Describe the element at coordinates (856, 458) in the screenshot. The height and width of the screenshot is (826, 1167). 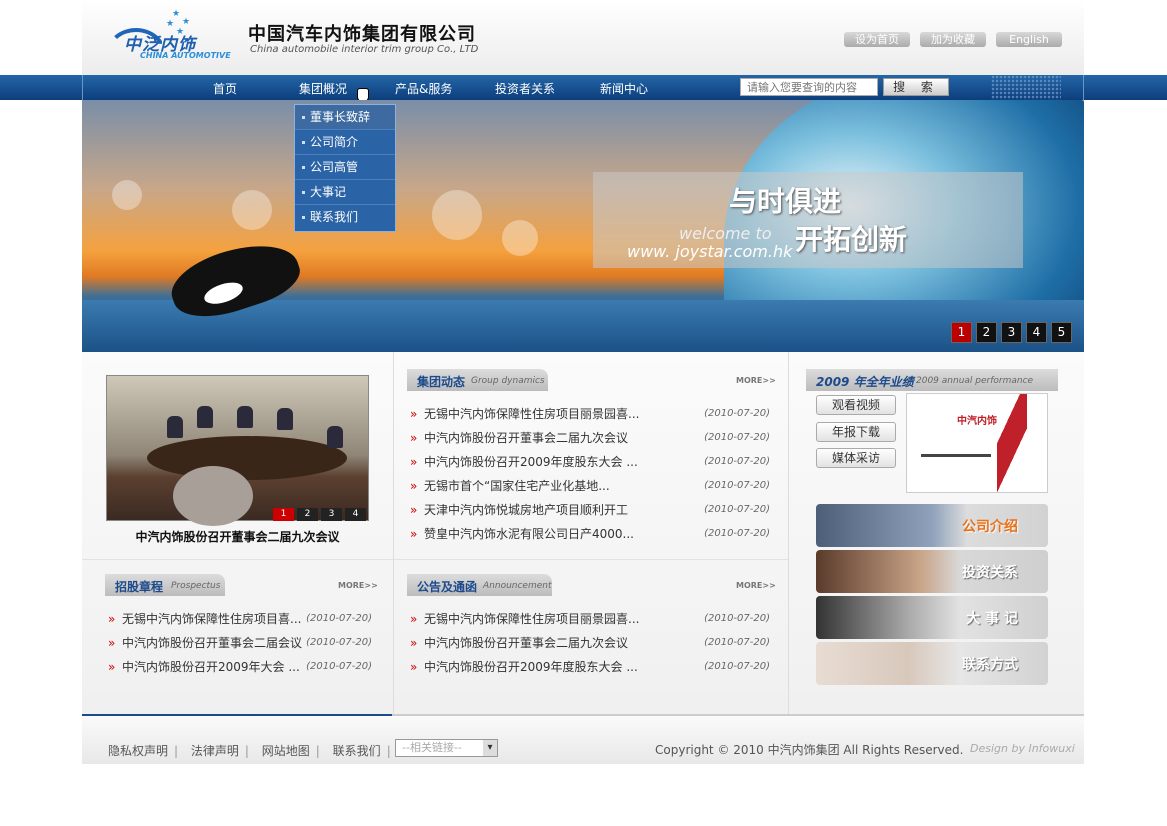
I see `media-interview-button: 媒体采访` at that location.